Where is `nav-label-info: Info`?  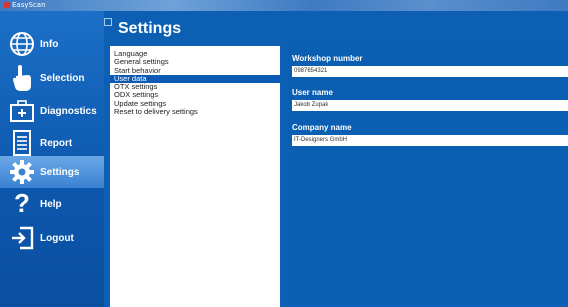 nav-label-info: Info is located at coordinates (49, 44).